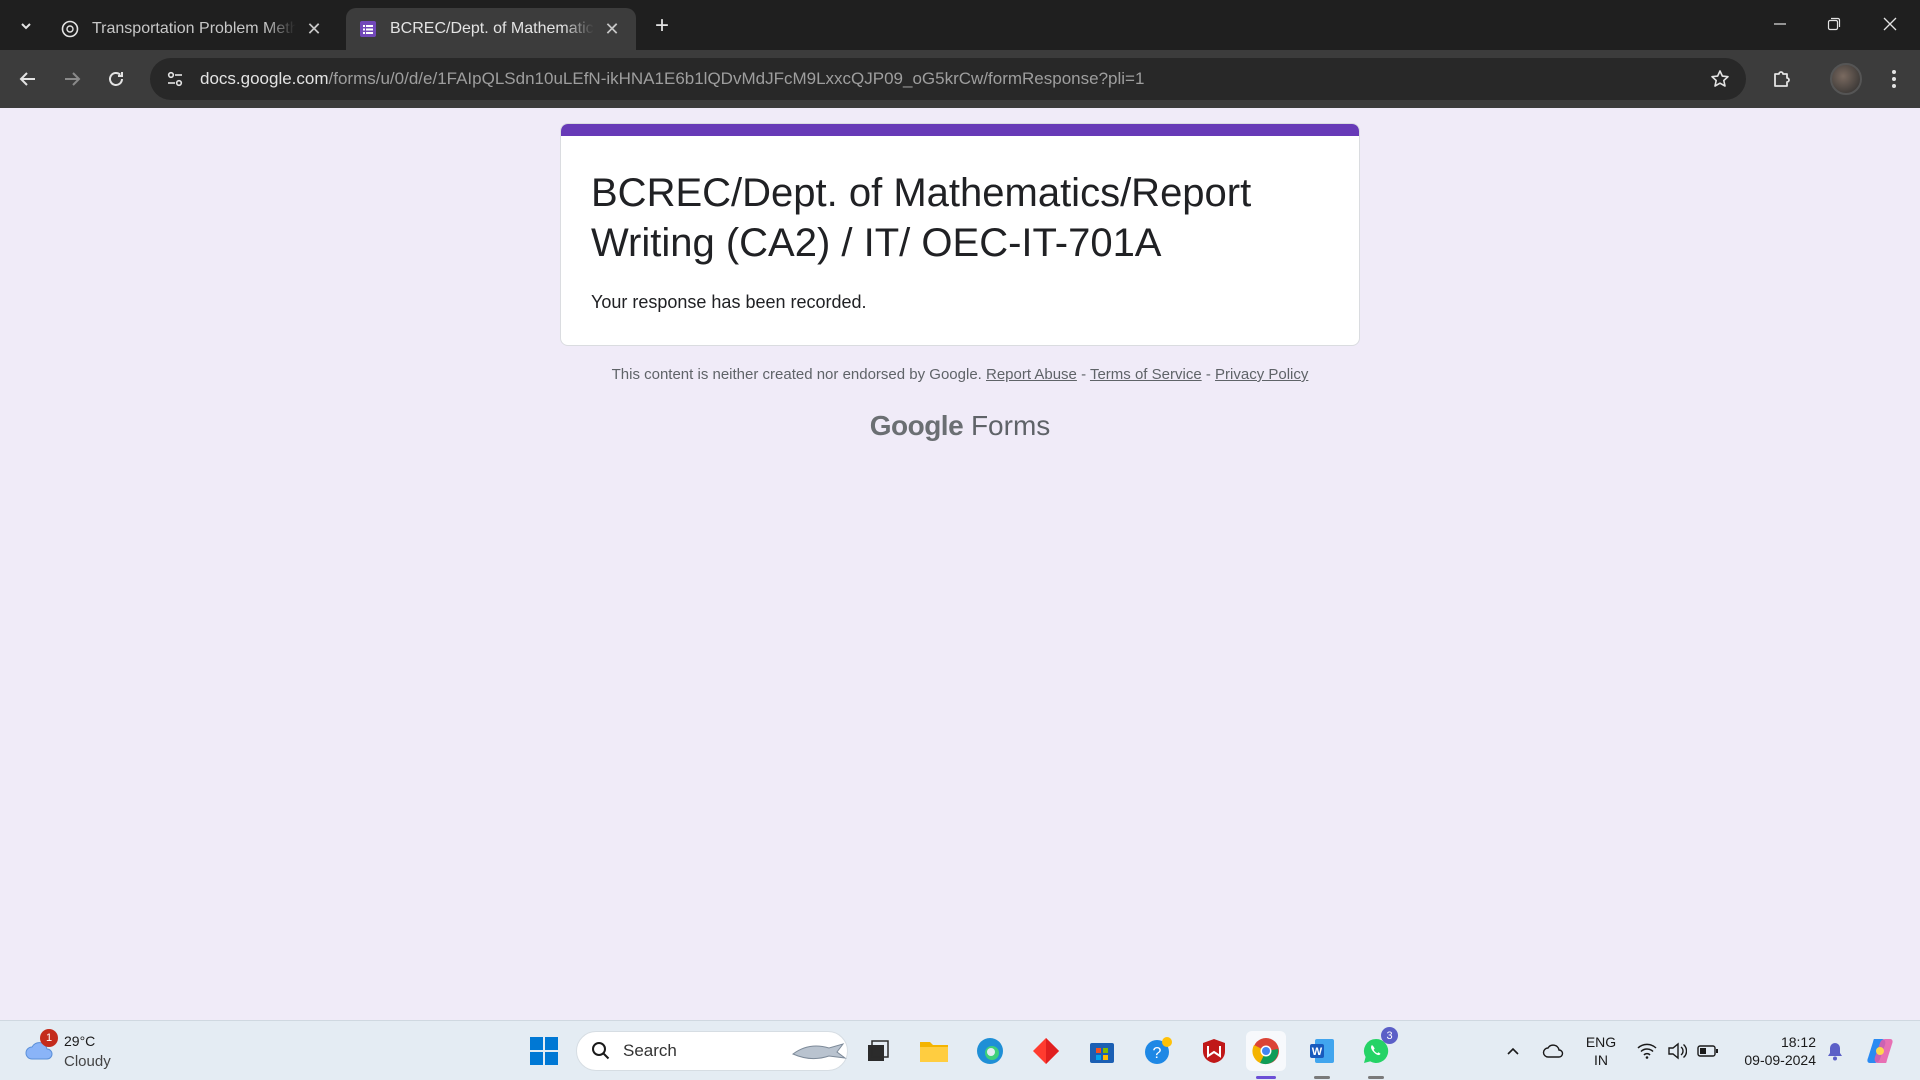 Image resolution: width=1920 pixels, height=1080 pixels. I want to click on start-button, so click(544, 1051).